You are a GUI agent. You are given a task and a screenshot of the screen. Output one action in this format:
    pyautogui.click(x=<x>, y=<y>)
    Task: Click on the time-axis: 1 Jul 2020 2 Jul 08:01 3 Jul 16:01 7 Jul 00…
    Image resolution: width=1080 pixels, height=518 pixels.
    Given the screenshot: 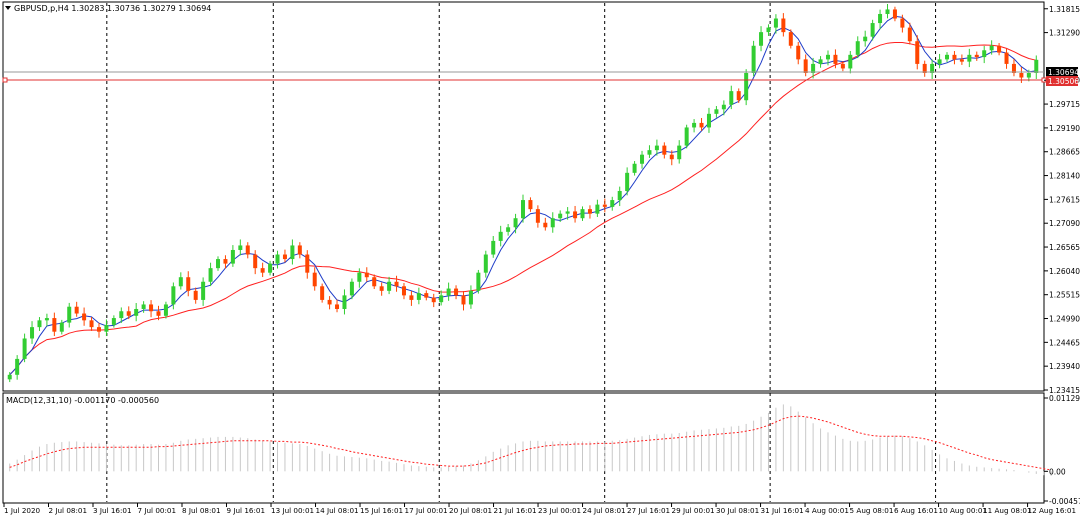 What is the action you would take?
    pyautogui.click(x=539, y=509)
    